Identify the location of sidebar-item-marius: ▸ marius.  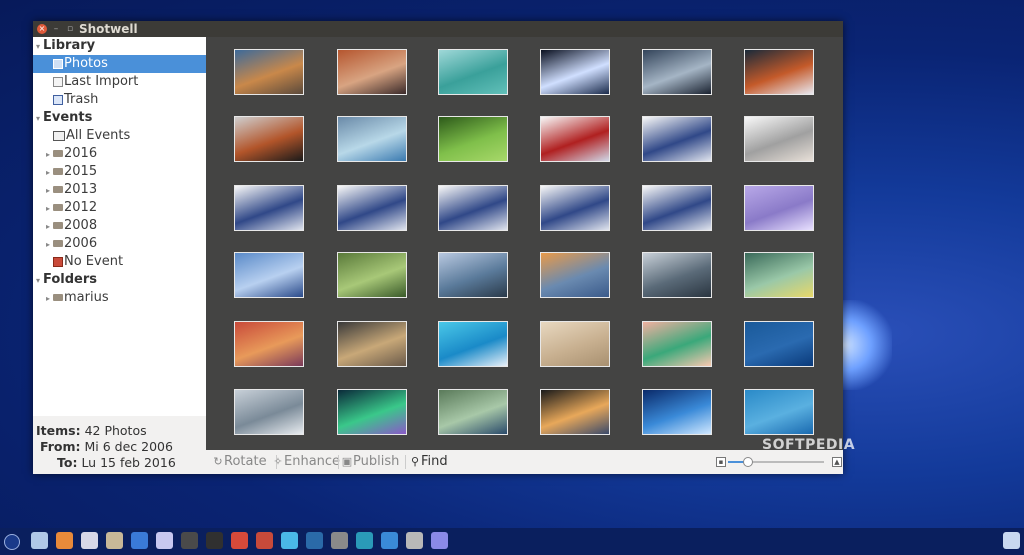
(119, 298).